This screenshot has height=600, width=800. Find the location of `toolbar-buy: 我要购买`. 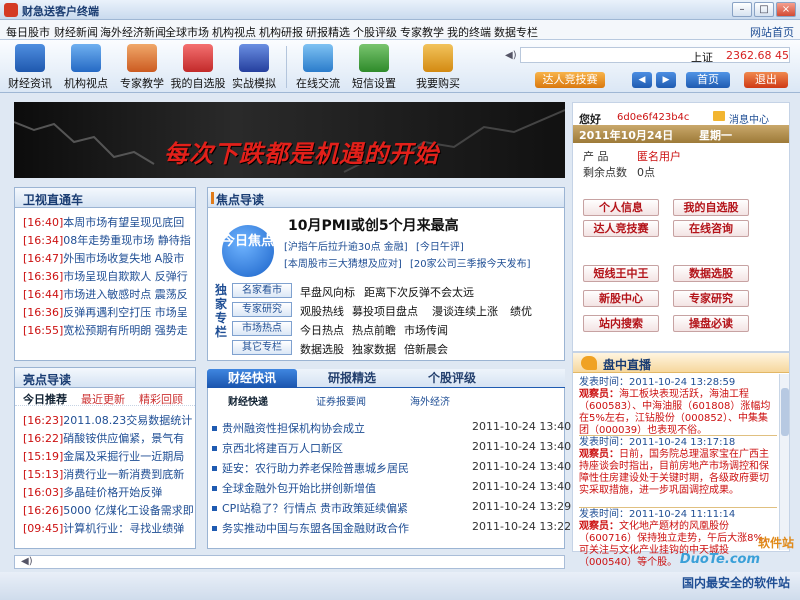

toolbar-buy: 我要购买 is located at coordinates (438, 67).